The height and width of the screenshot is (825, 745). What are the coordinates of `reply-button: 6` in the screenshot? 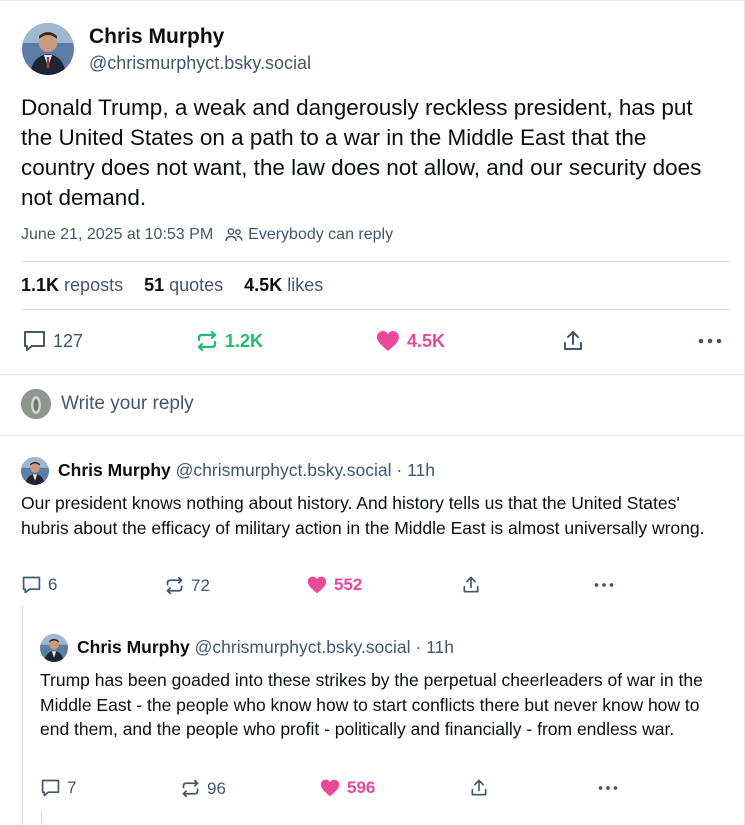 It's located at (39, 585).